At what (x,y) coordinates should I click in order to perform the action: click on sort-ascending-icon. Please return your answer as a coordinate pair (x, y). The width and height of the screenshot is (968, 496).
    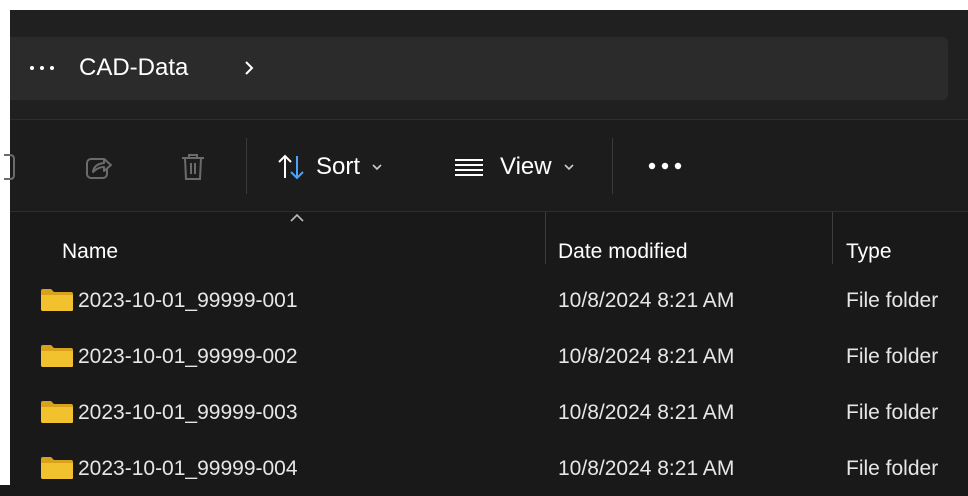
    Looking at the image, I should click on (297, 217).